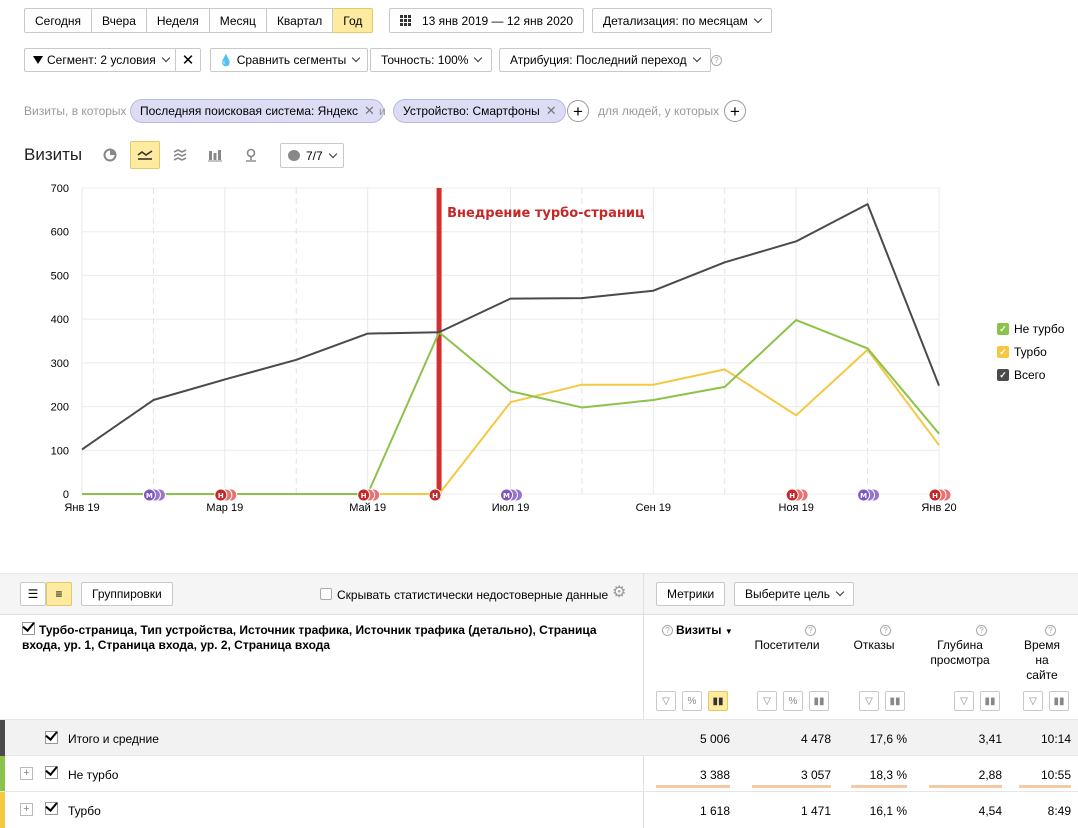 Image resolution: width=1078 pixels, height=828 pixels. I want to click on goal-dropdown: Выберите цель, so click(794, 594).